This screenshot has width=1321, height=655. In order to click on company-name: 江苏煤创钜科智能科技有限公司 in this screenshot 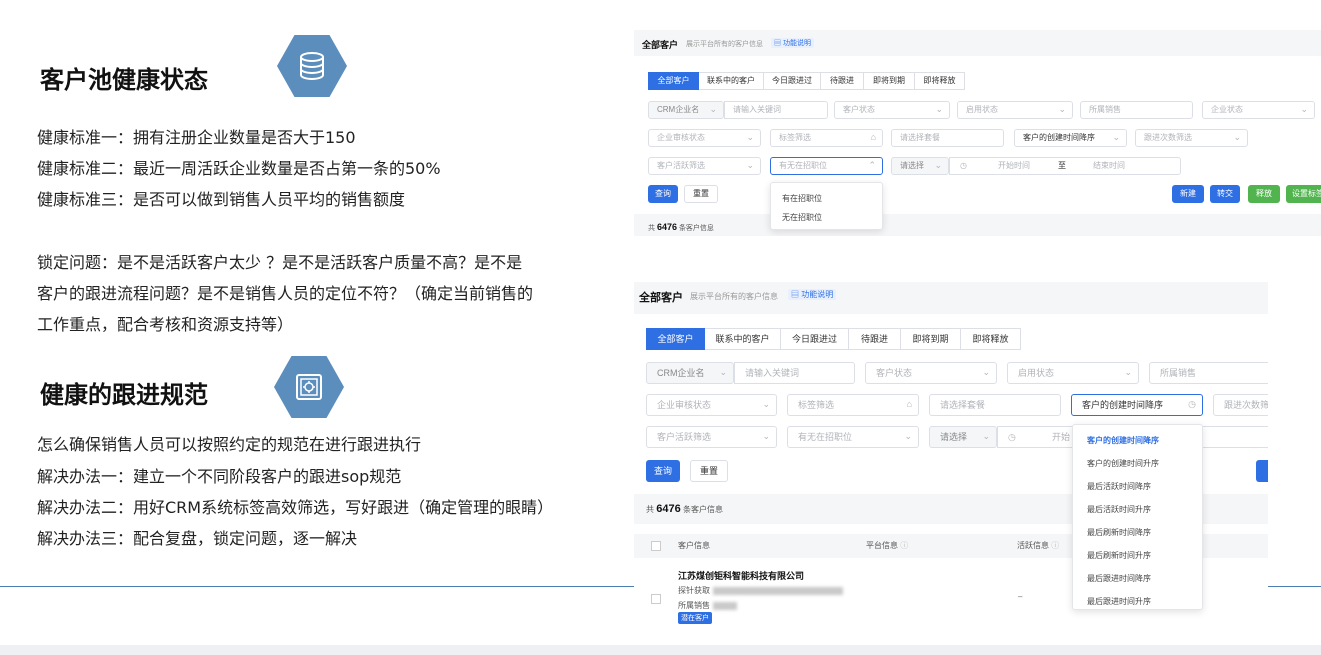, I will do `click(741, 575)`.